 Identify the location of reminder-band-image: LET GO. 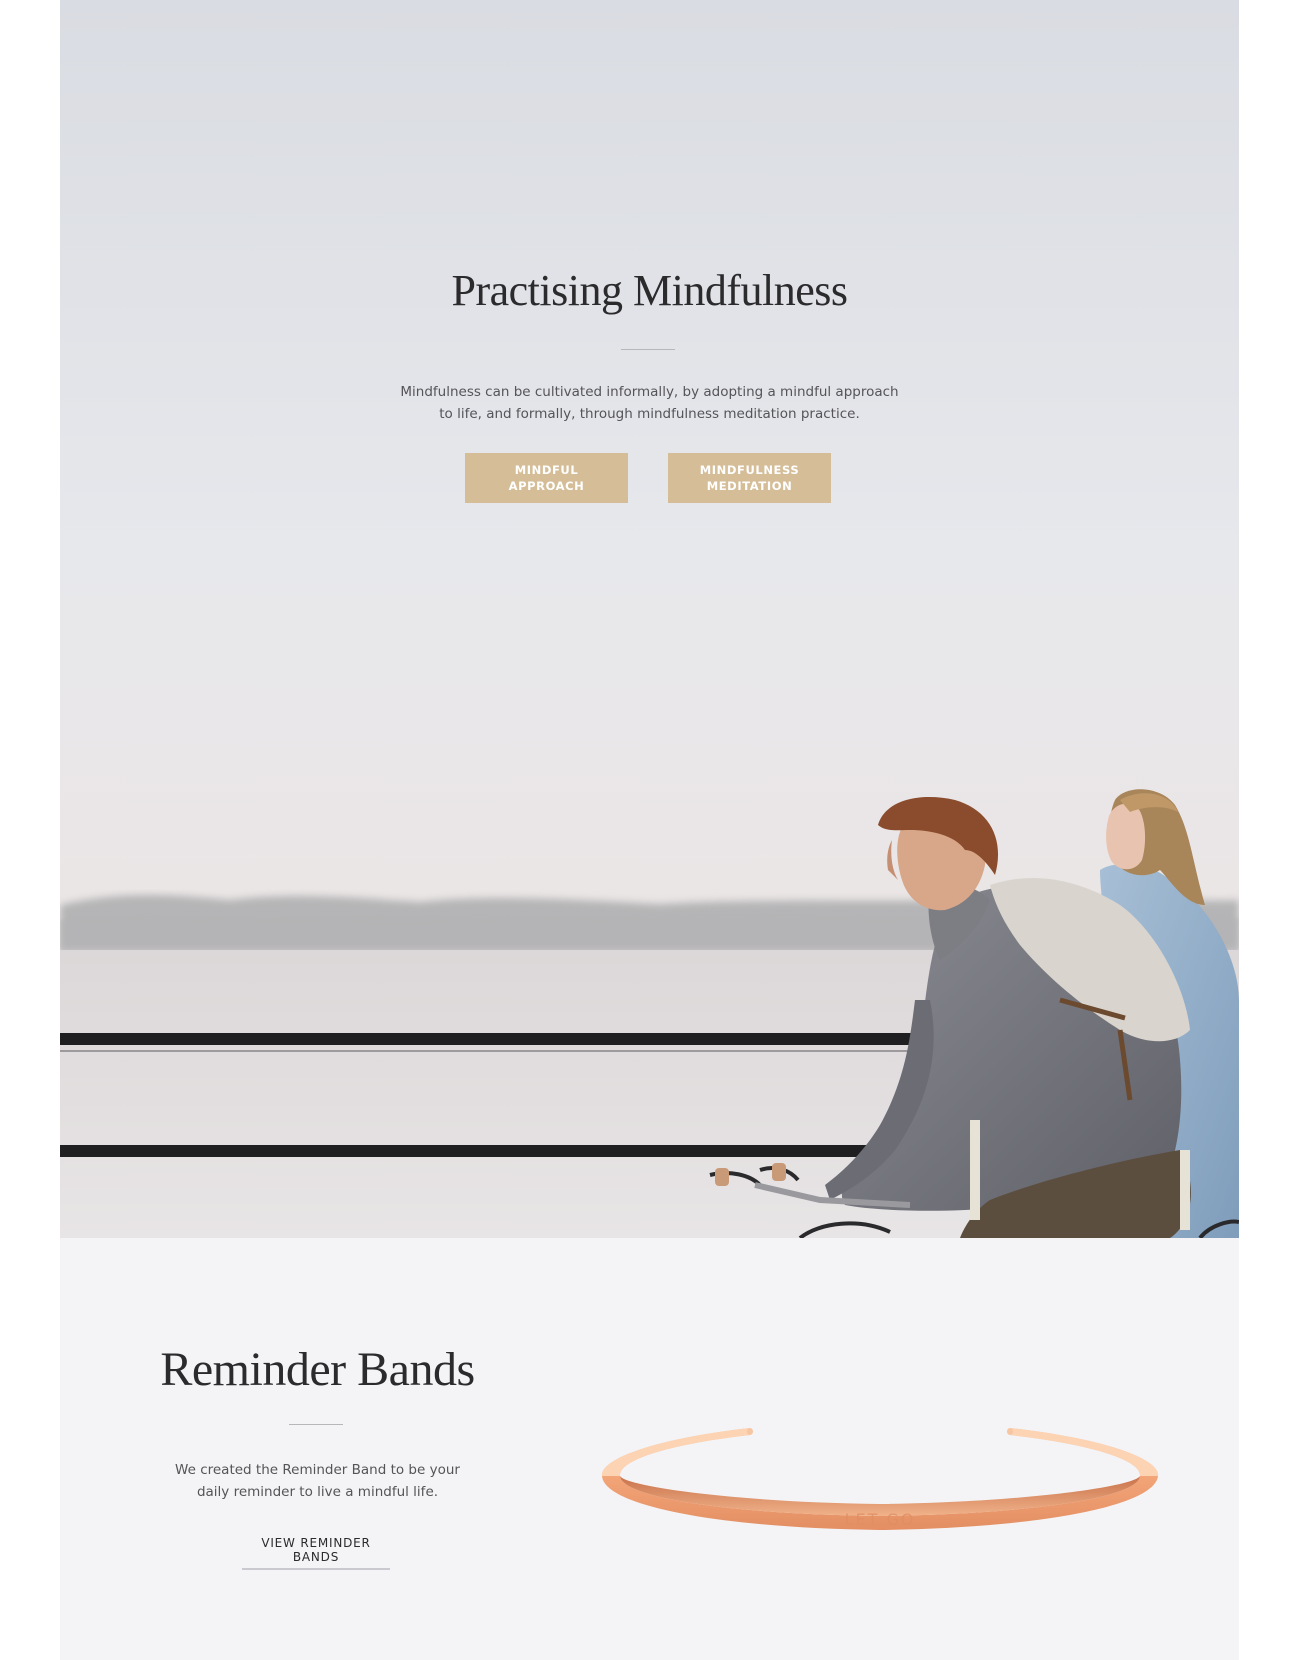
(880, 1479).